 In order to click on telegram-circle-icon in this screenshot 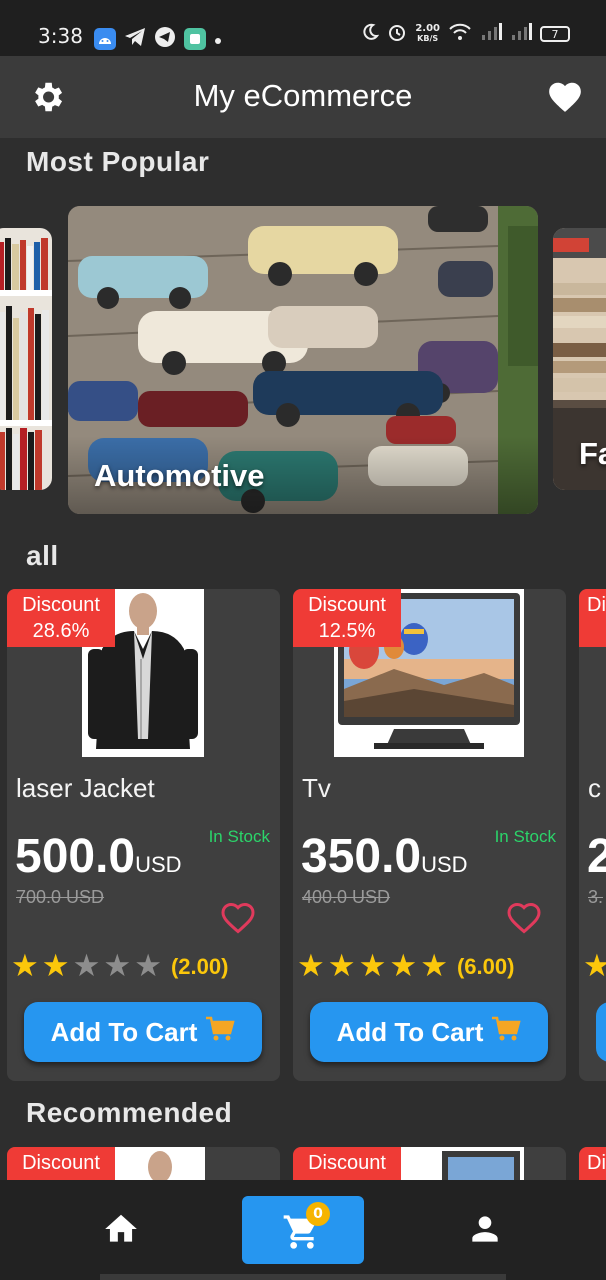, I will do `click(165, 39)`.